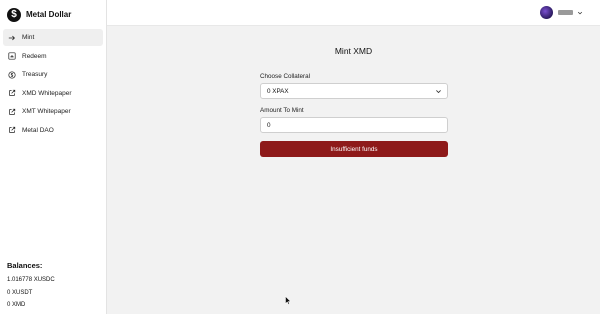 Image resolution: width=600 pixels, height=314 pixels. I want to click on sidebar-item-label: Redeem, so click(34, 56).